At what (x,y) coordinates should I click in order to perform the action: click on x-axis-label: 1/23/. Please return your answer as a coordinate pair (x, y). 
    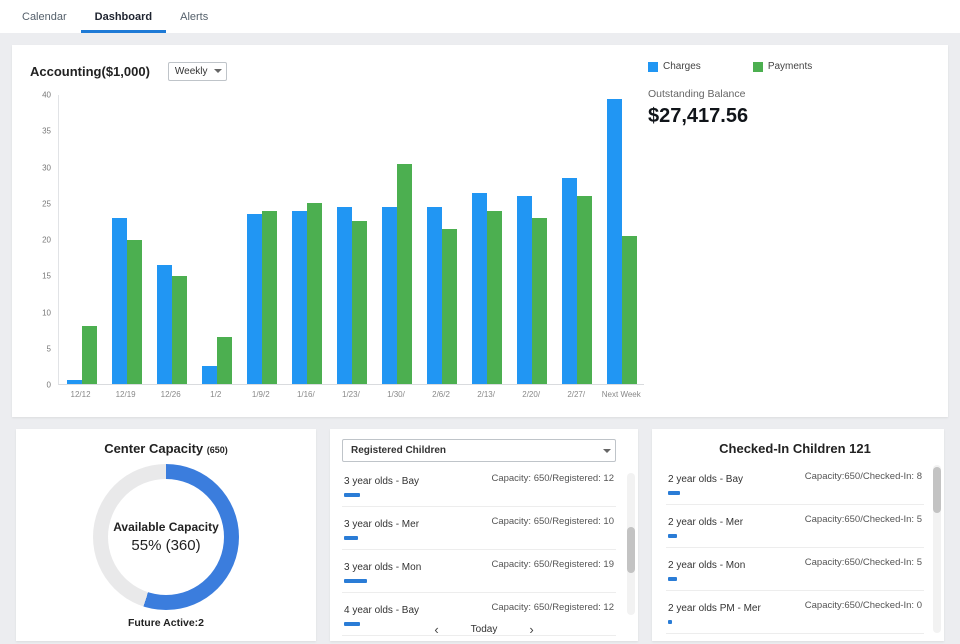
    Looking at the image, I should click on (351, 394).